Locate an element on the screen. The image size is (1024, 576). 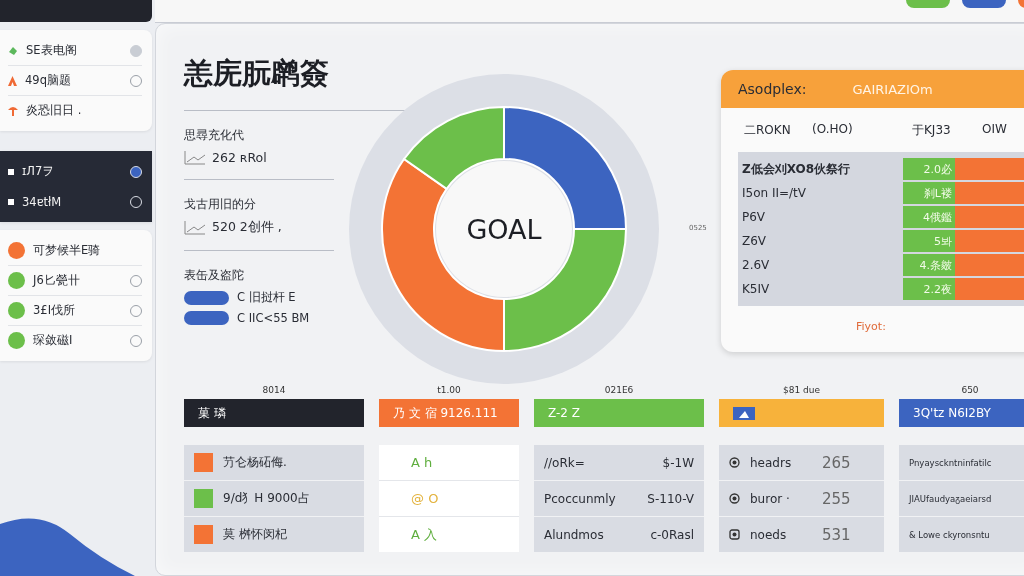
value-cell: 2.2夜 is located at coordinates (929, 289).